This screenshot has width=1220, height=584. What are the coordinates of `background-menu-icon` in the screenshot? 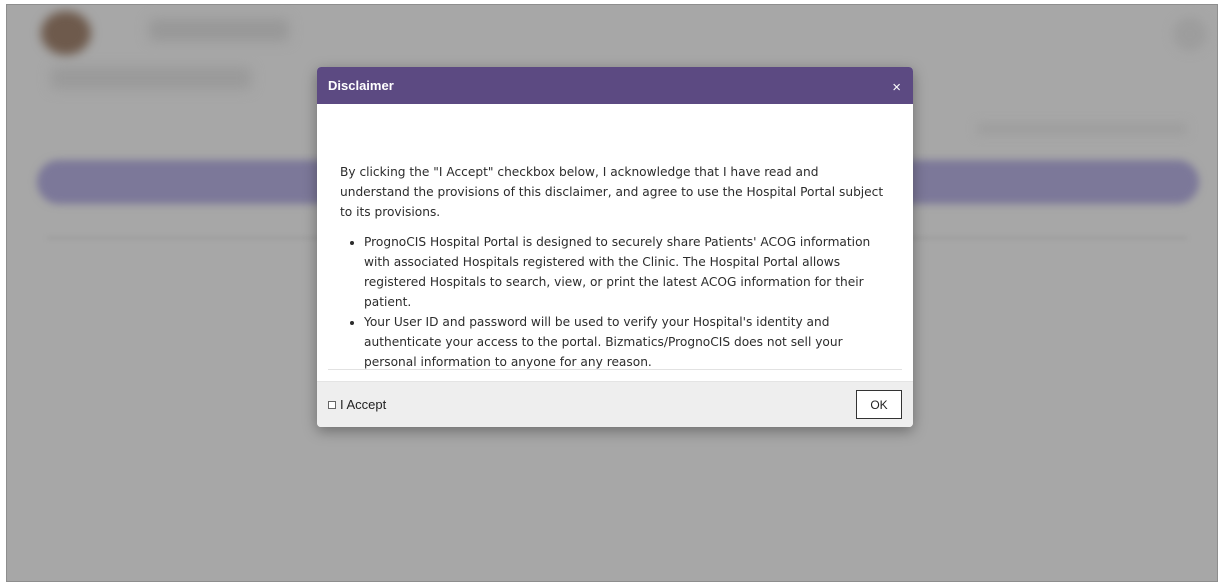 It's located at (1190, 34).